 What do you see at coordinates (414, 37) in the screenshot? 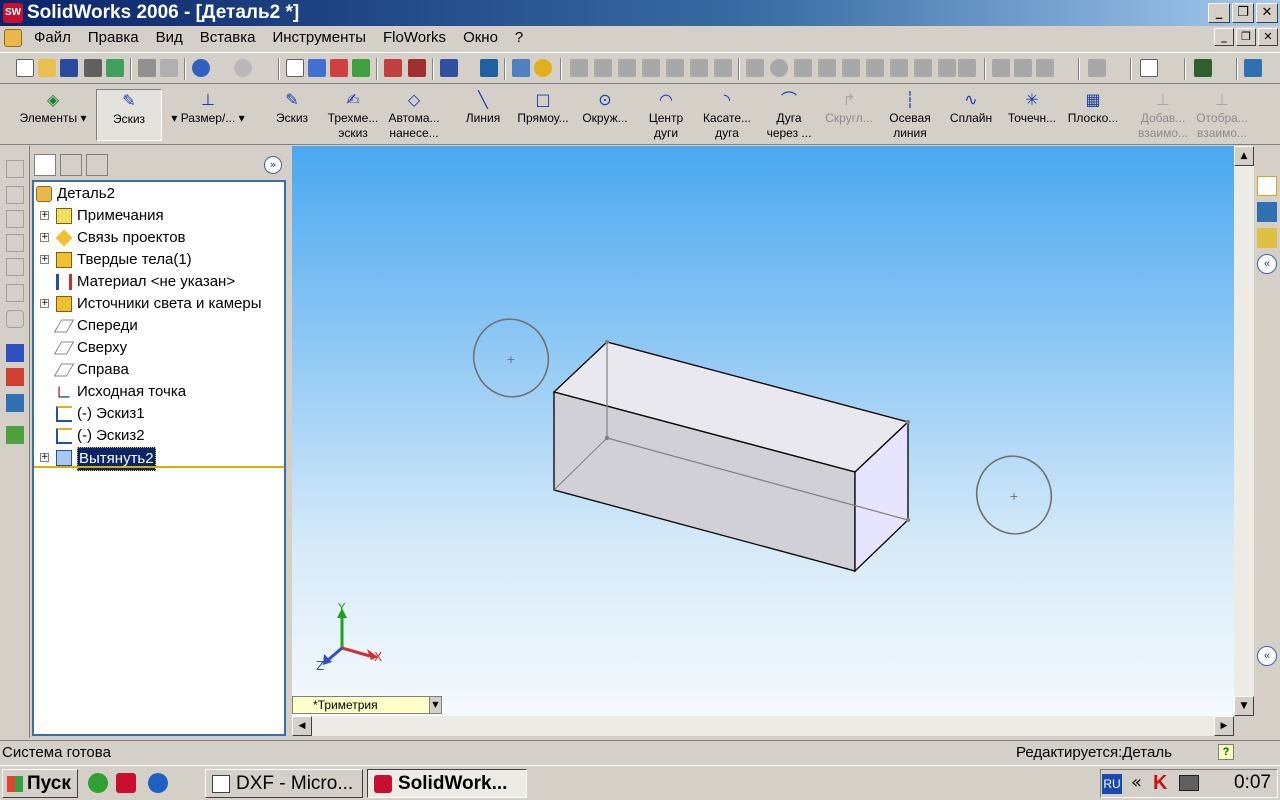
I see `menu-floworks: FloWorks` at bounding box center [414, 37].